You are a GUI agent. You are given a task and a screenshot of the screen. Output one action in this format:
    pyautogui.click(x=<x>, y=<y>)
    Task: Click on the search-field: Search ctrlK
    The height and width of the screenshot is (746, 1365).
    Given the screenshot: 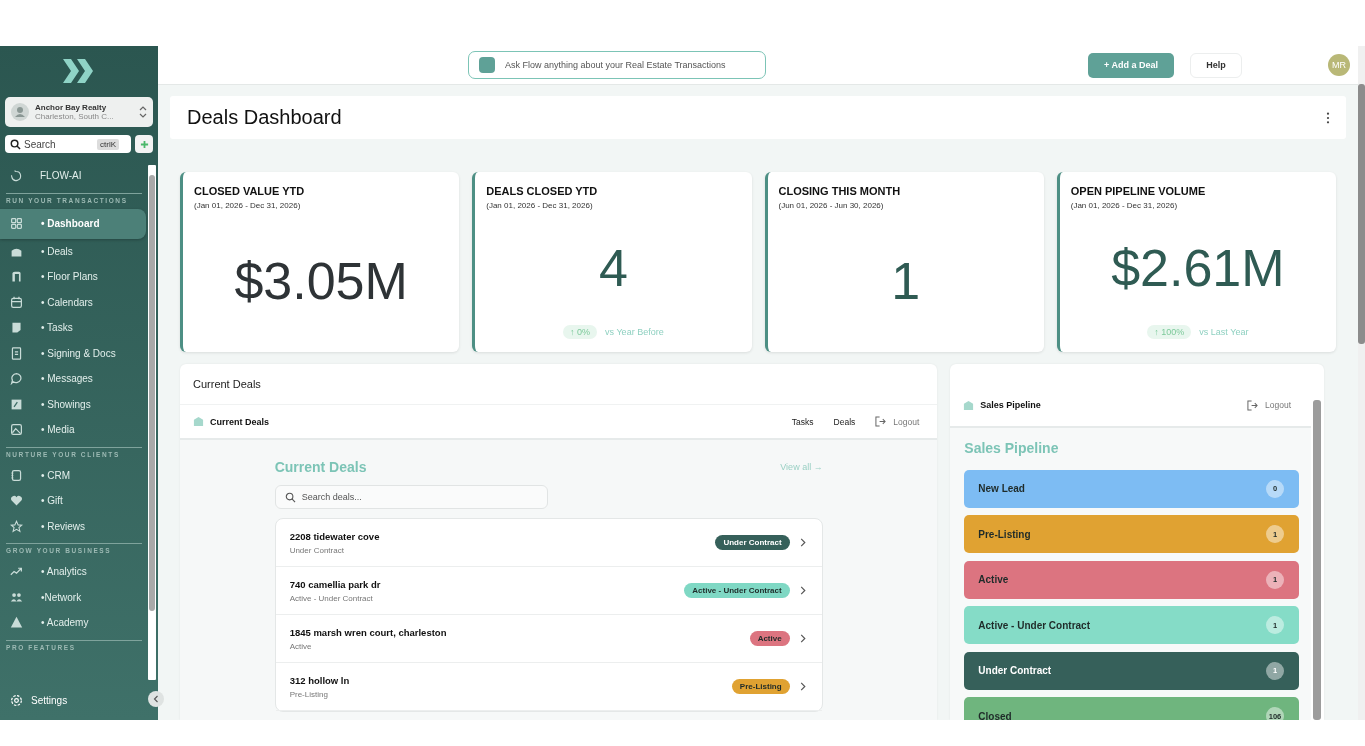 What is the action you would take?
    pyautogui.click(x=68, y=144)
    